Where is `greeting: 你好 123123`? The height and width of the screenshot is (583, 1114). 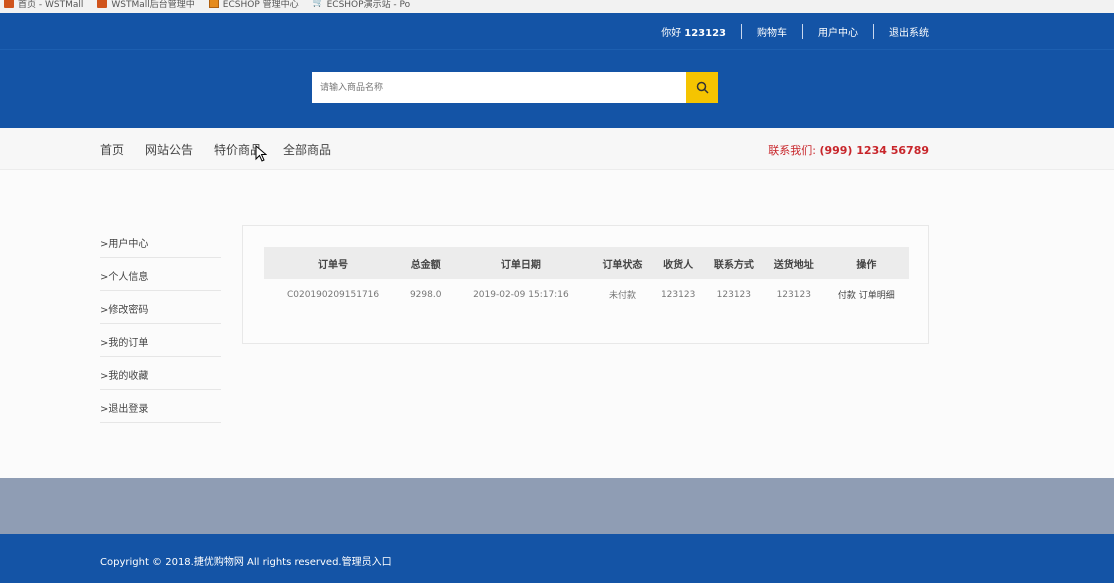
greeting: 你好 123123 is located at coordinates (693, 33).